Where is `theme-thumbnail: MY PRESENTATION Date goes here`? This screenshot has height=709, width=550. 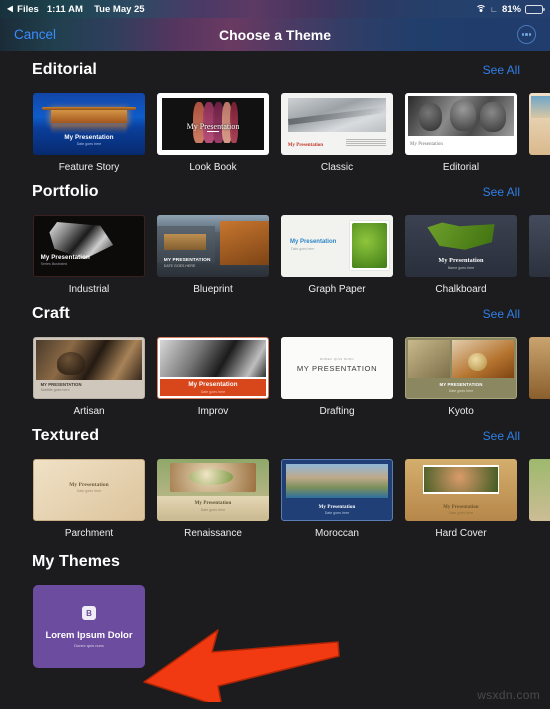 theme-thumbnail: MY PRESENTATION Date goes here is located at coordinates (461, 368).